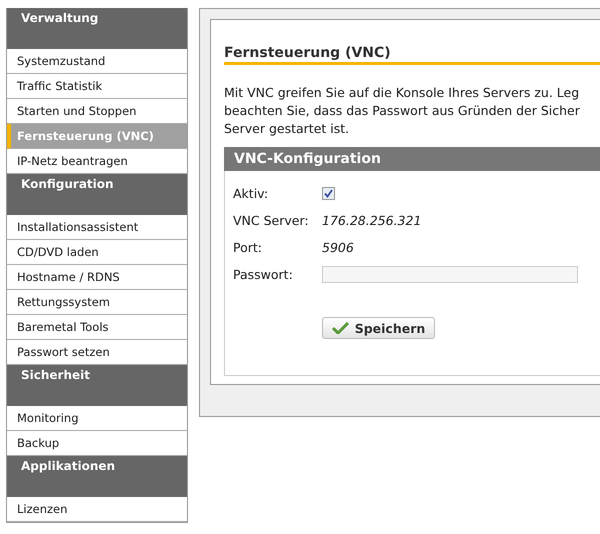 The image size is (600, 534). What do you see at coordinates (378, 328) in the screenshot?
I see `save-button: Speichern` at bounding box center [378, 328].